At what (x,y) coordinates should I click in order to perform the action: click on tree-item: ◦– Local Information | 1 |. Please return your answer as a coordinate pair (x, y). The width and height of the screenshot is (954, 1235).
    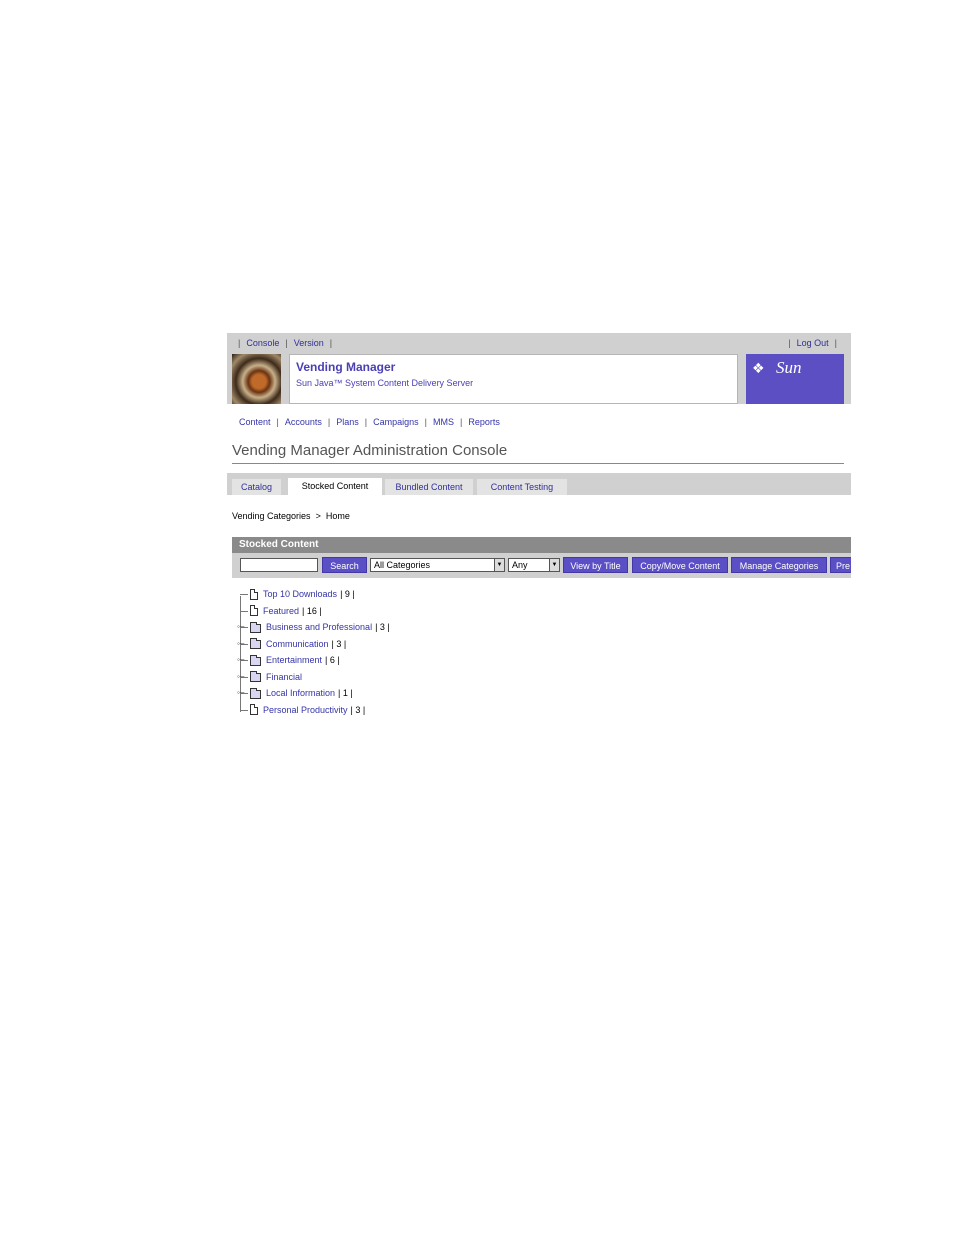
    Looking at the image, I should click on (294, 693).